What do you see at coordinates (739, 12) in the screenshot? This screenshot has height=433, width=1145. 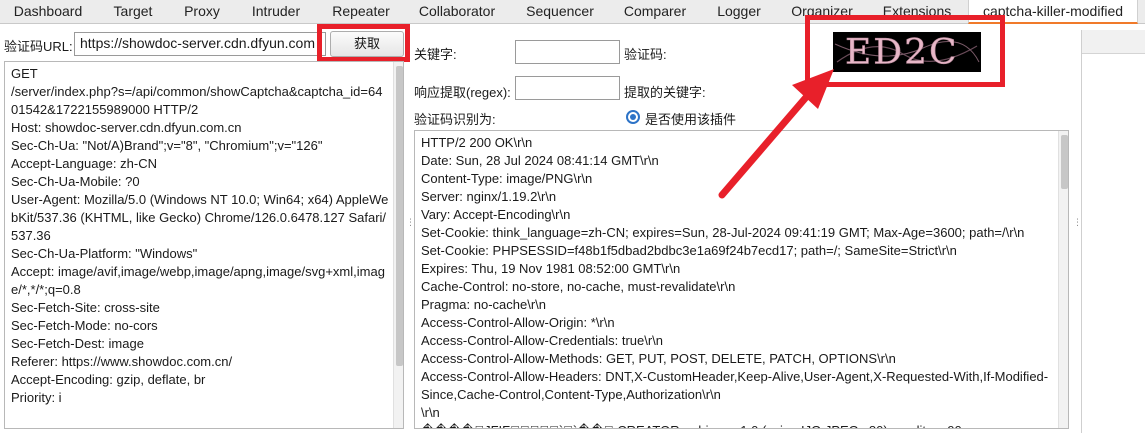 I see `tab-logger: Logger` at bounding box center [739, 12].